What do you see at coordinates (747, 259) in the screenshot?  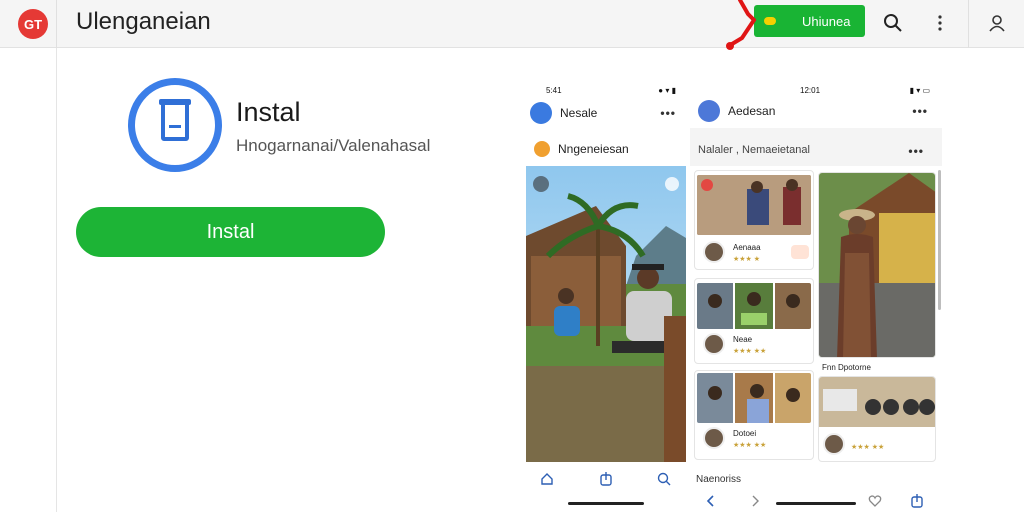 I see `card-rating: ★★★ ★` at bounding box center [747, 259].